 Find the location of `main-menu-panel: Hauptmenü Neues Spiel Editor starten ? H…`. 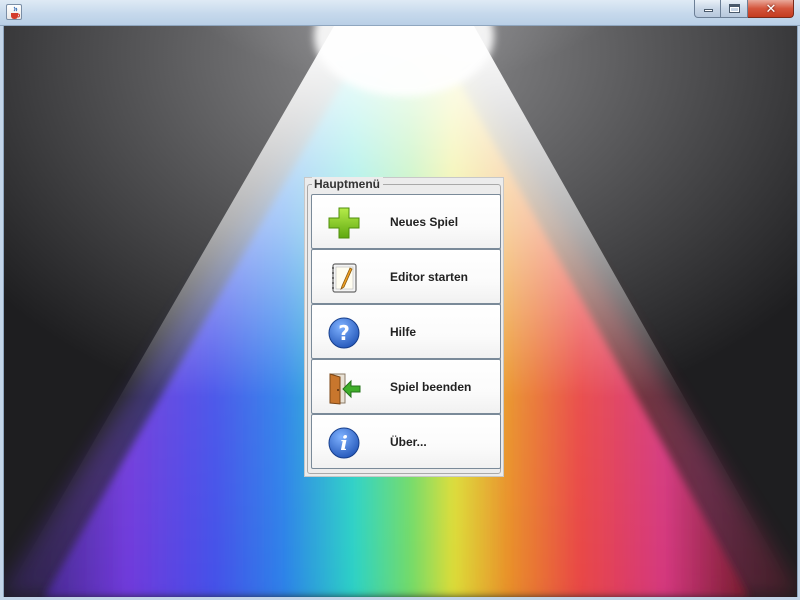

main-menu-panel: Hauptmenü Neues Spiel Editor starten ? H… is located at coordinates (404, 327).